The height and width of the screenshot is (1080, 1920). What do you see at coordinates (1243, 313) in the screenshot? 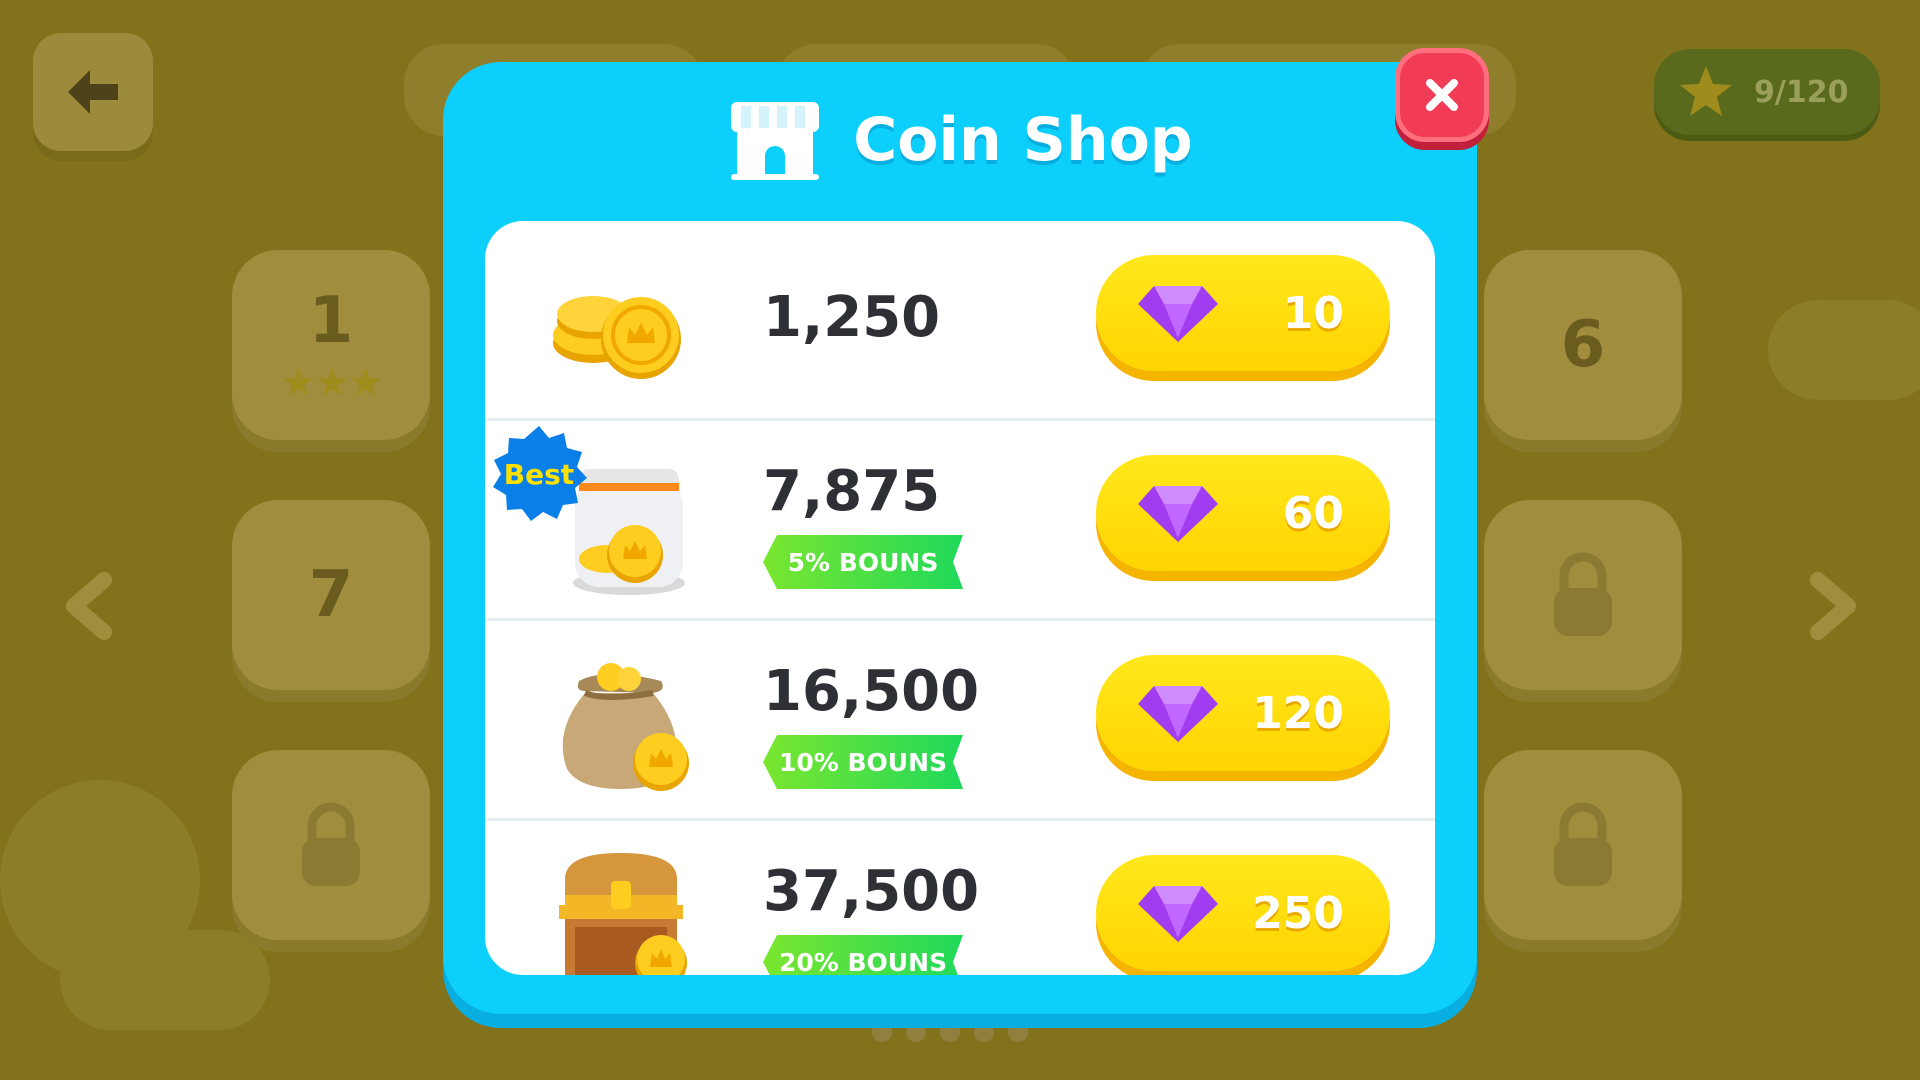
I see `buy-button: 10` at bounding box center [1243, 313].